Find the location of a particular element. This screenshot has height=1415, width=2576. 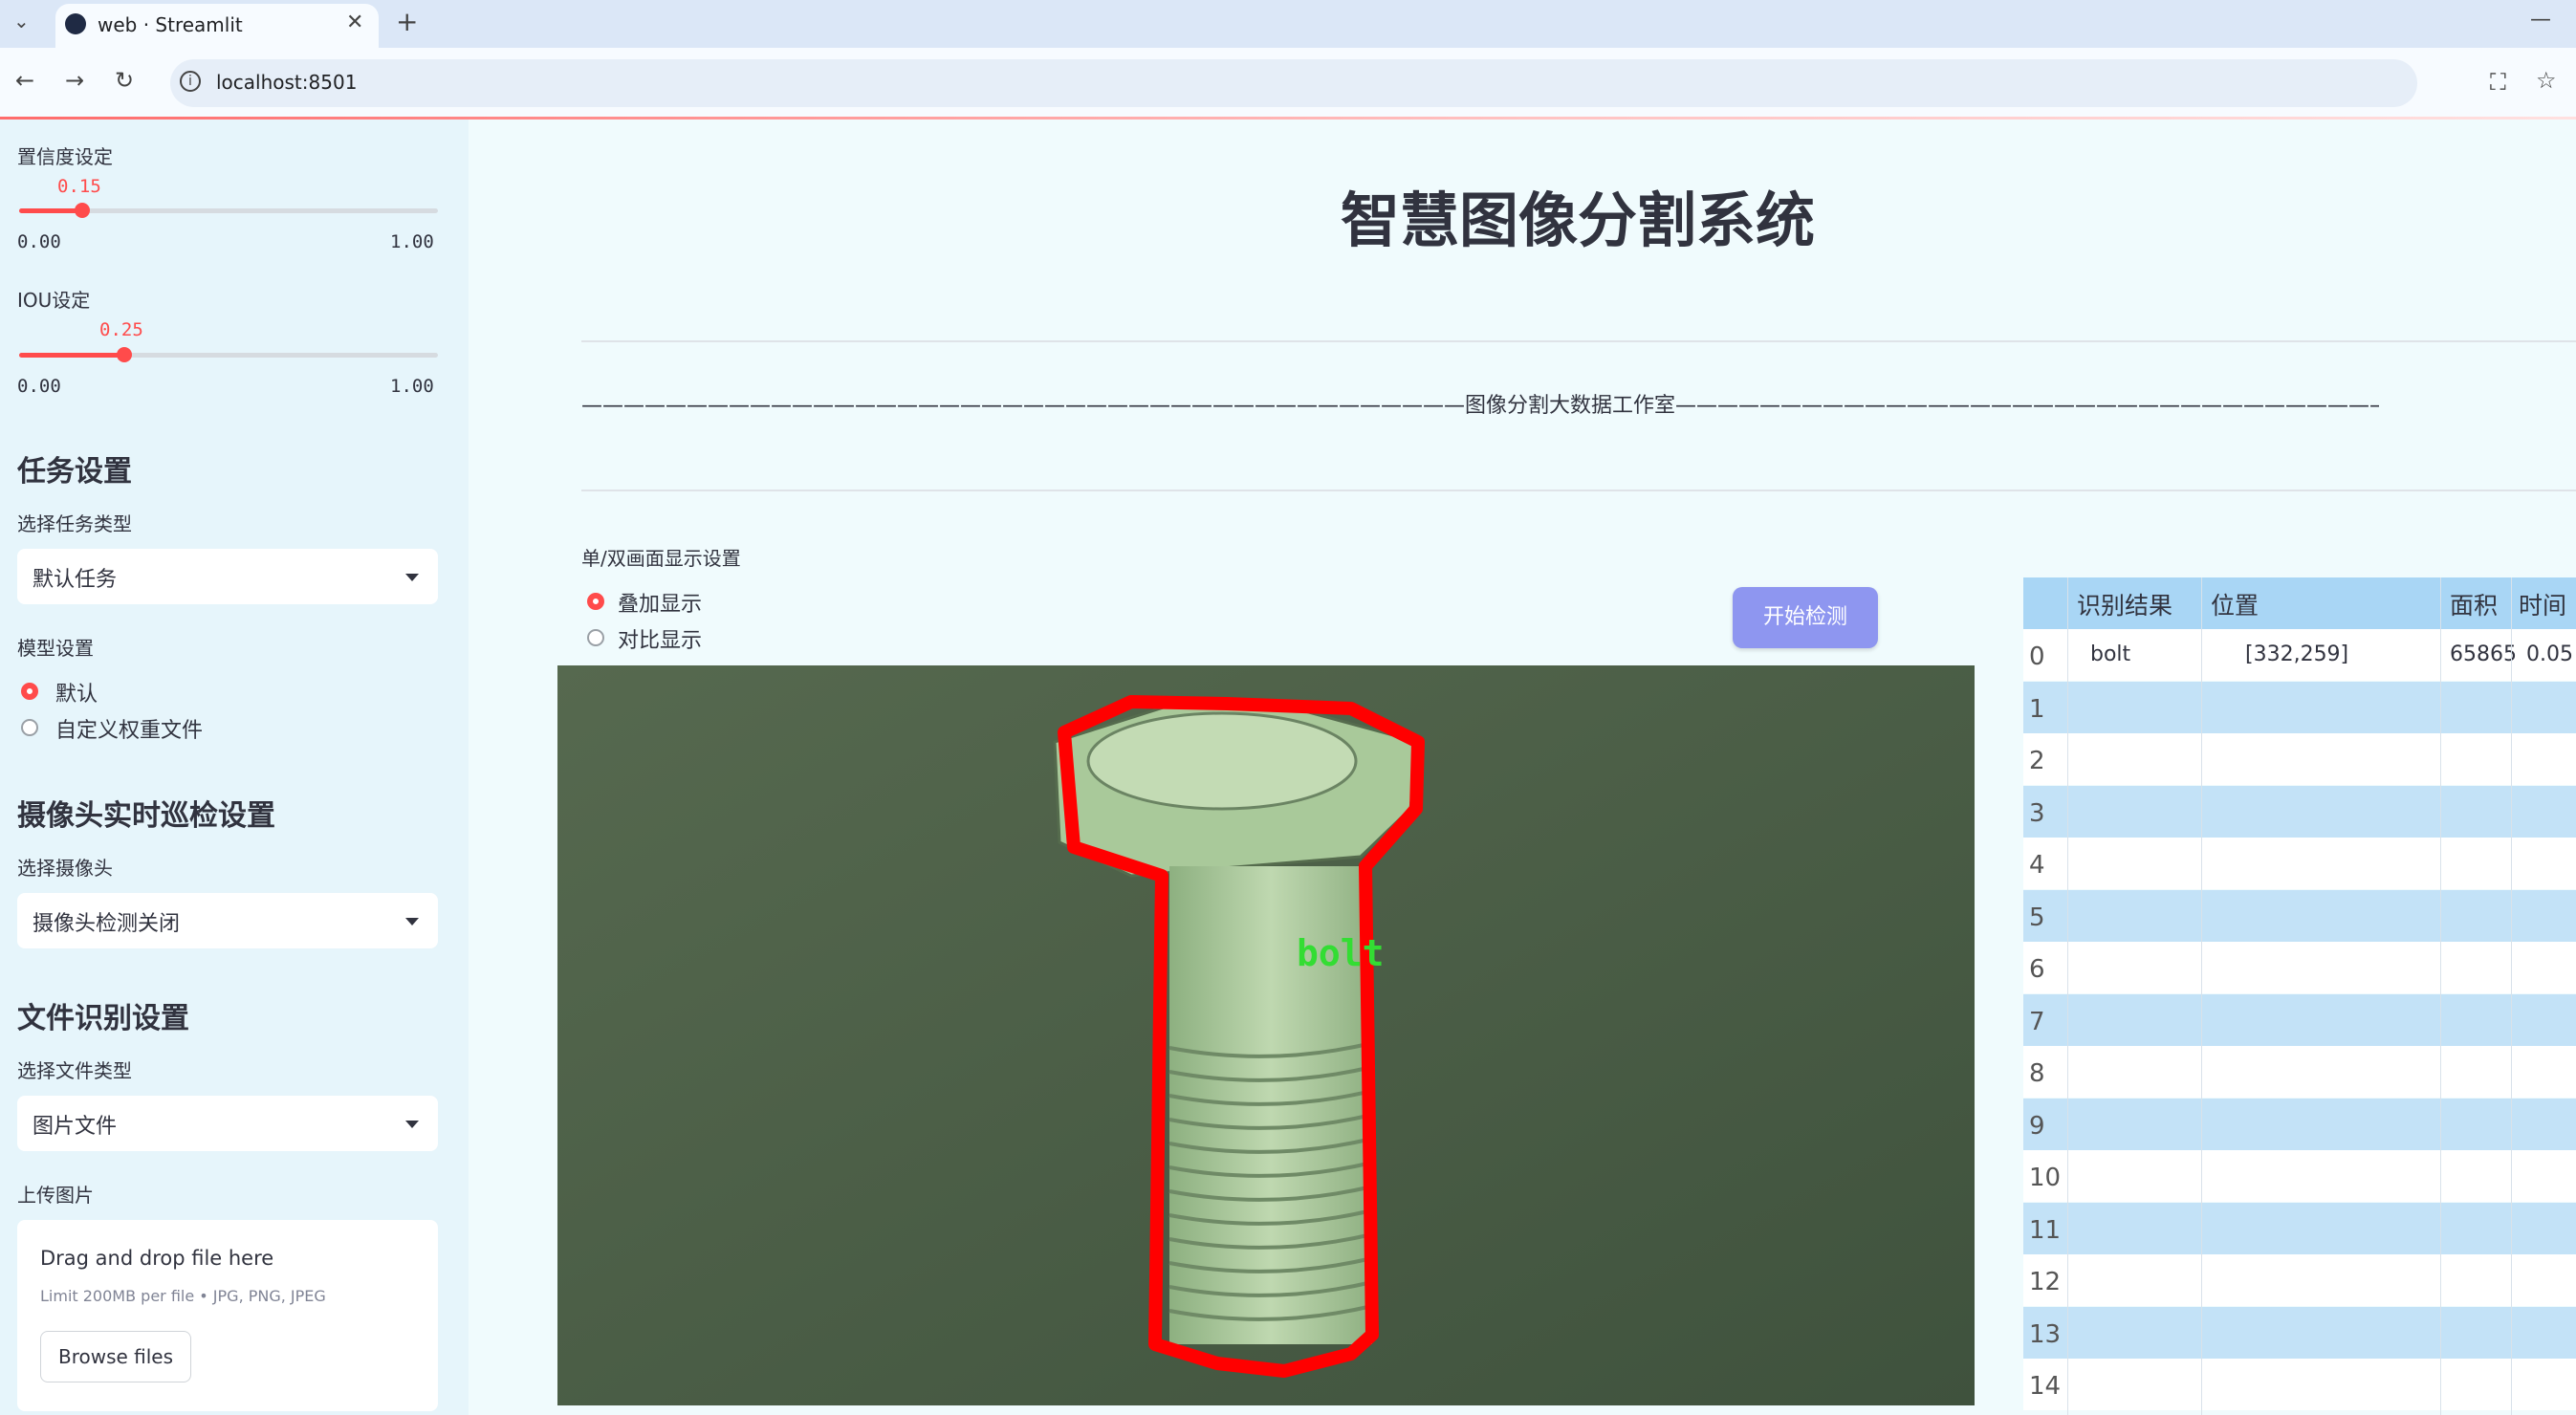

table-row: 8 is located at coordinates (2299, 1072).